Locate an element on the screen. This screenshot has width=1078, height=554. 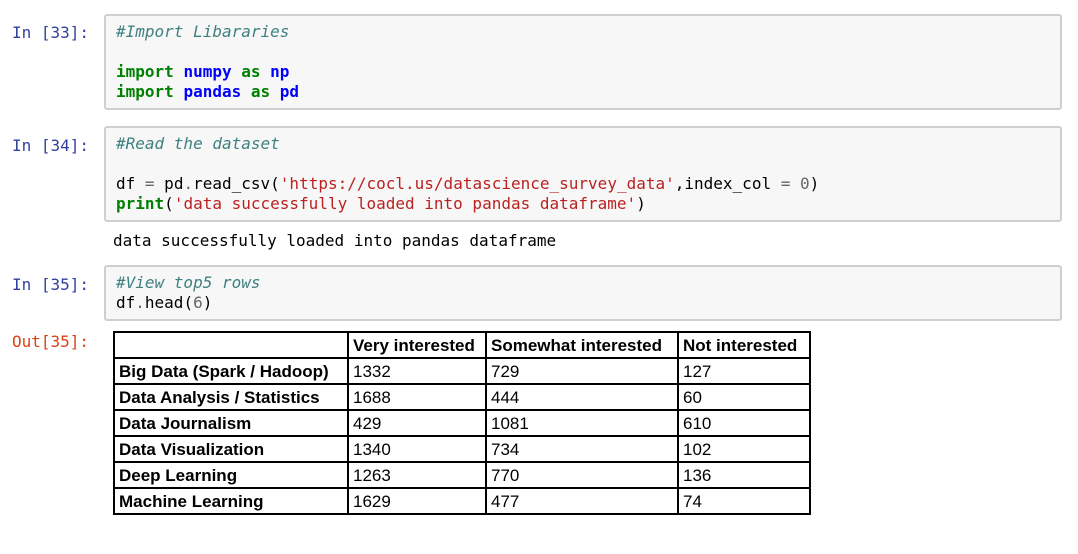
table-cell: 610 is located at coordinates (744, 423).